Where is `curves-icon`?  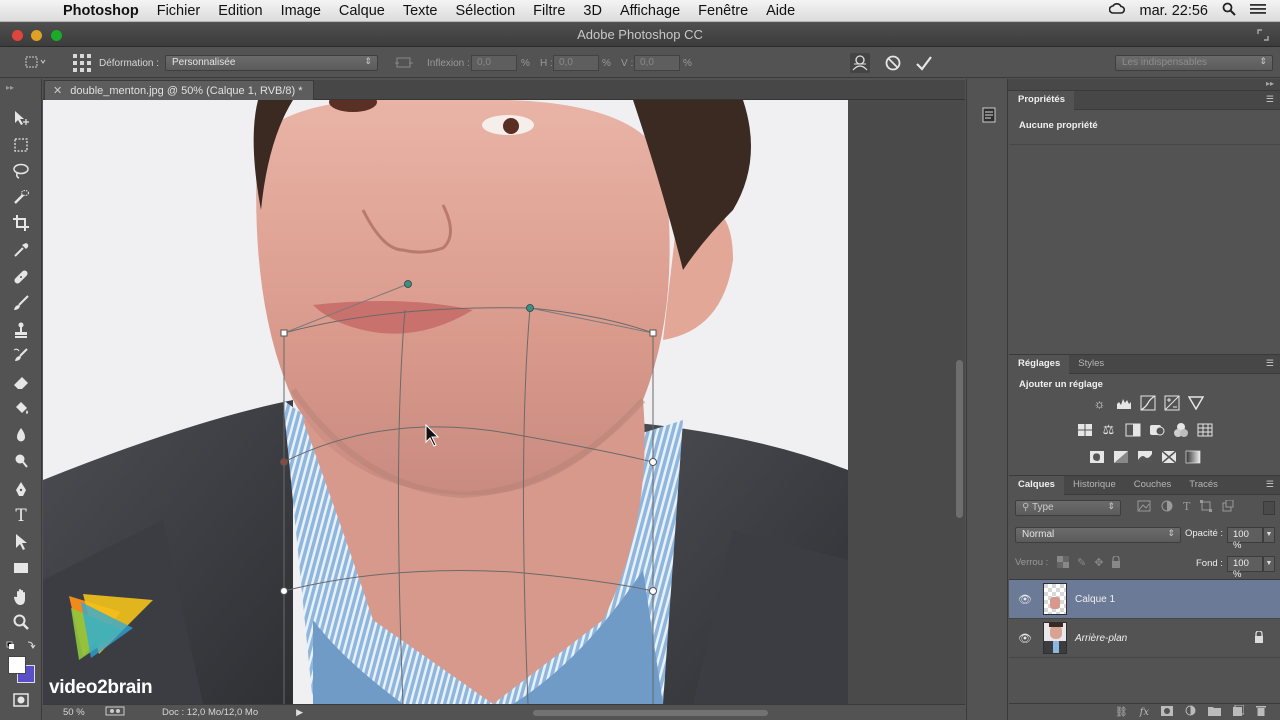 curves-icon is located at coordinates (1148, 403).